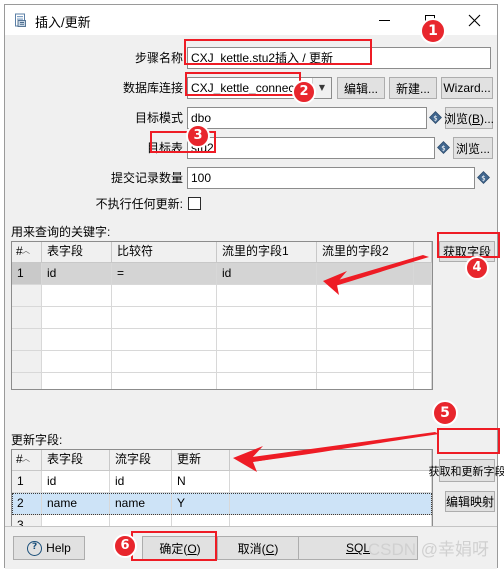 The width and height of the screenshot is (504, 572). What do you see at coordinates (198, 136) in the screenshot?
I see `annotation-badge-3: 3` at bounding box center [198, 136].